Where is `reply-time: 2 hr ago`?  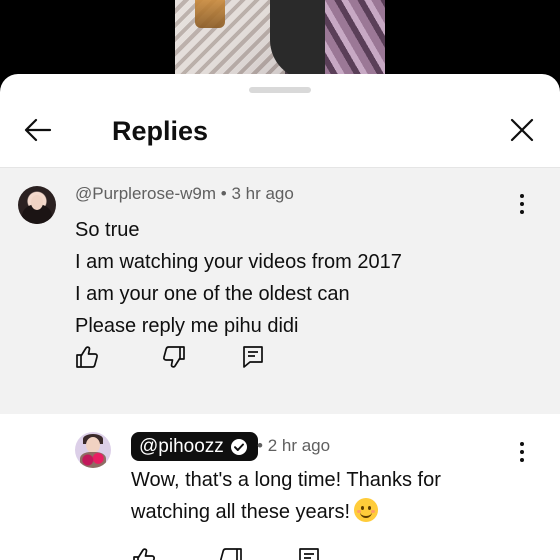 reply-time: 2 hr ago is located at coordinates (299, 445).